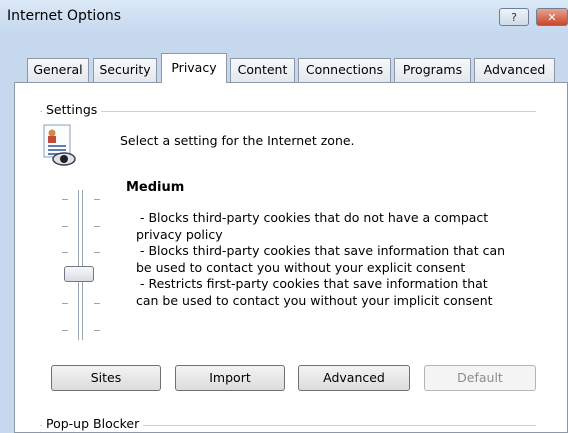 This screenshot has height=433, width=568. Describe the element at coordinates (79, 274) in the screenshot. I see `privacy-slider-thumb` at that location.